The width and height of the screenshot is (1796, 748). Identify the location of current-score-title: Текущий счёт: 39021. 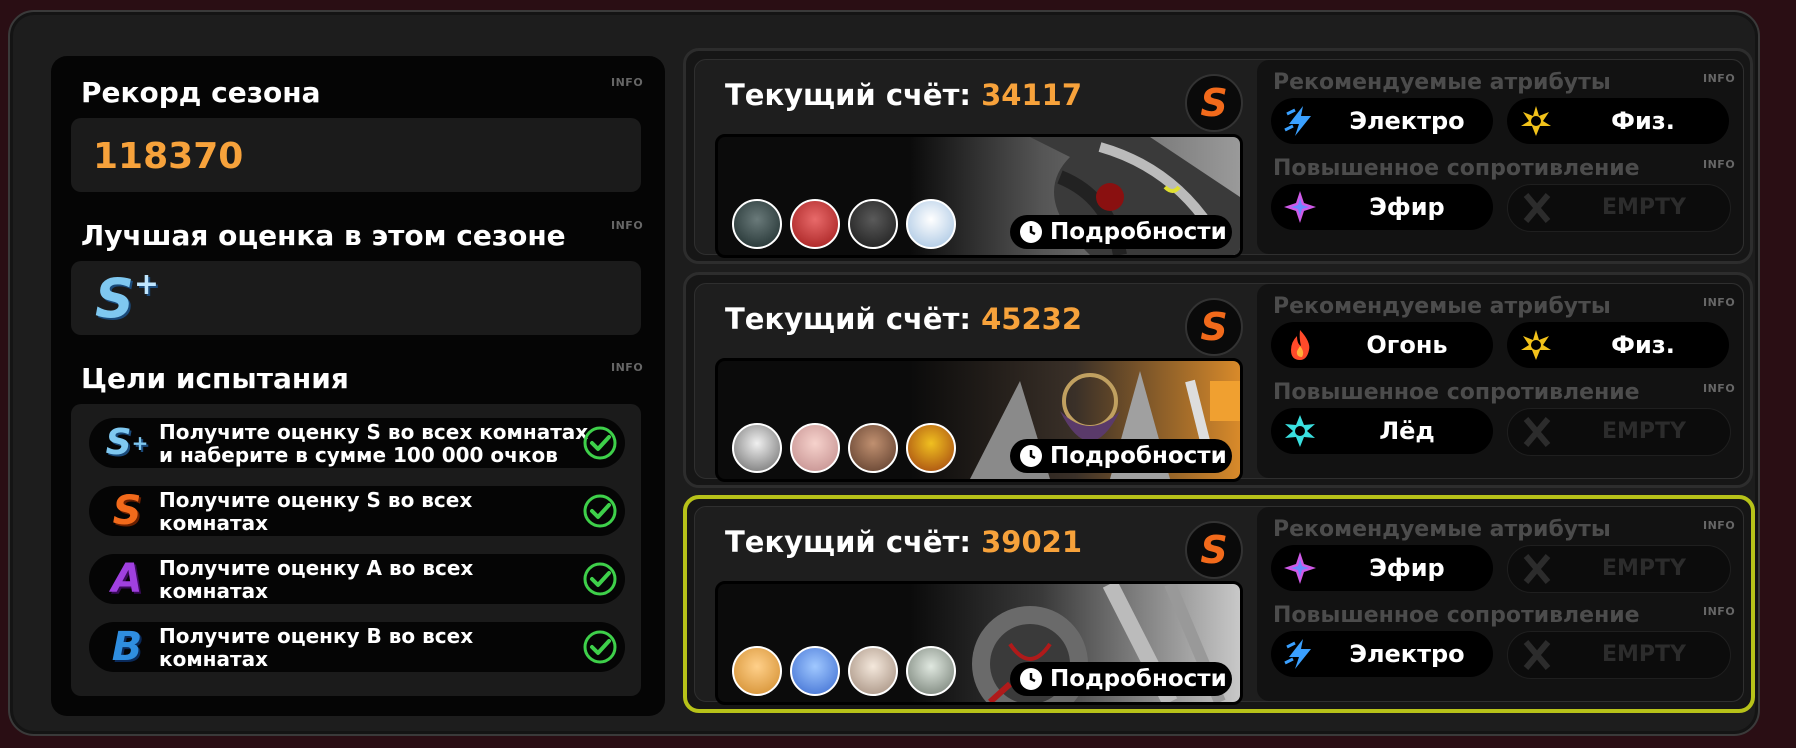
(904, 542).